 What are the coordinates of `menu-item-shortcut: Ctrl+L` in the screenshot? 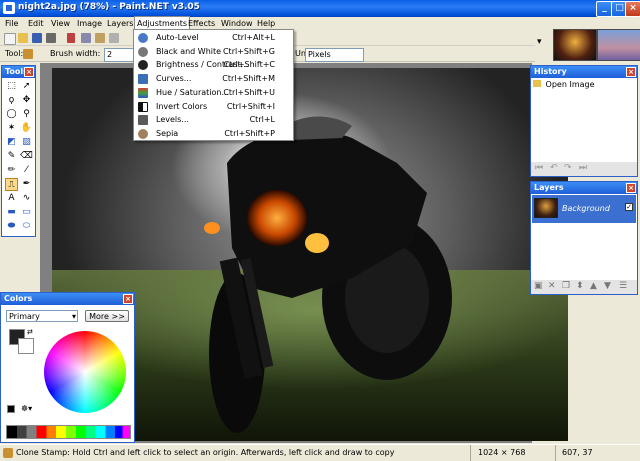 It's located at (262, 120).